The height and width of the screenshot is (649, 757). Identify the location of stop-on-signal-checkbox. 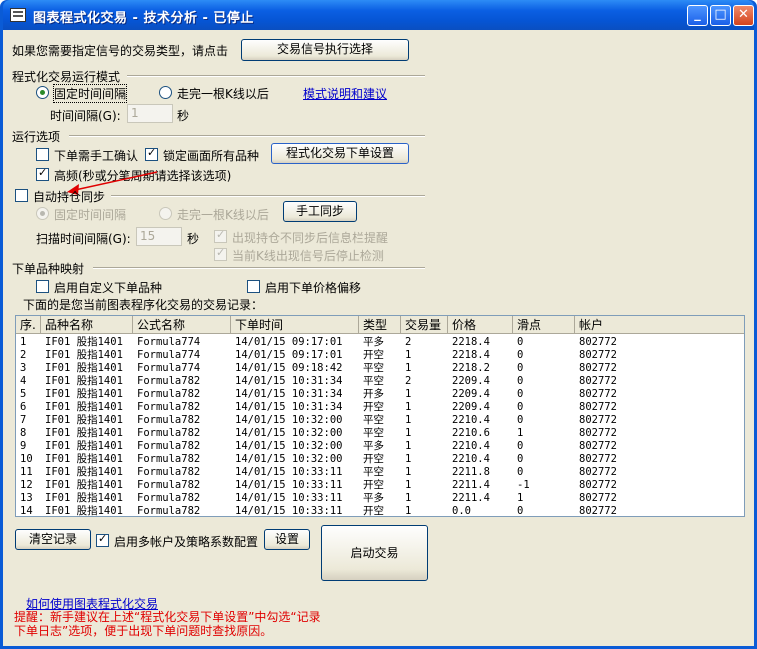
(220, 253).